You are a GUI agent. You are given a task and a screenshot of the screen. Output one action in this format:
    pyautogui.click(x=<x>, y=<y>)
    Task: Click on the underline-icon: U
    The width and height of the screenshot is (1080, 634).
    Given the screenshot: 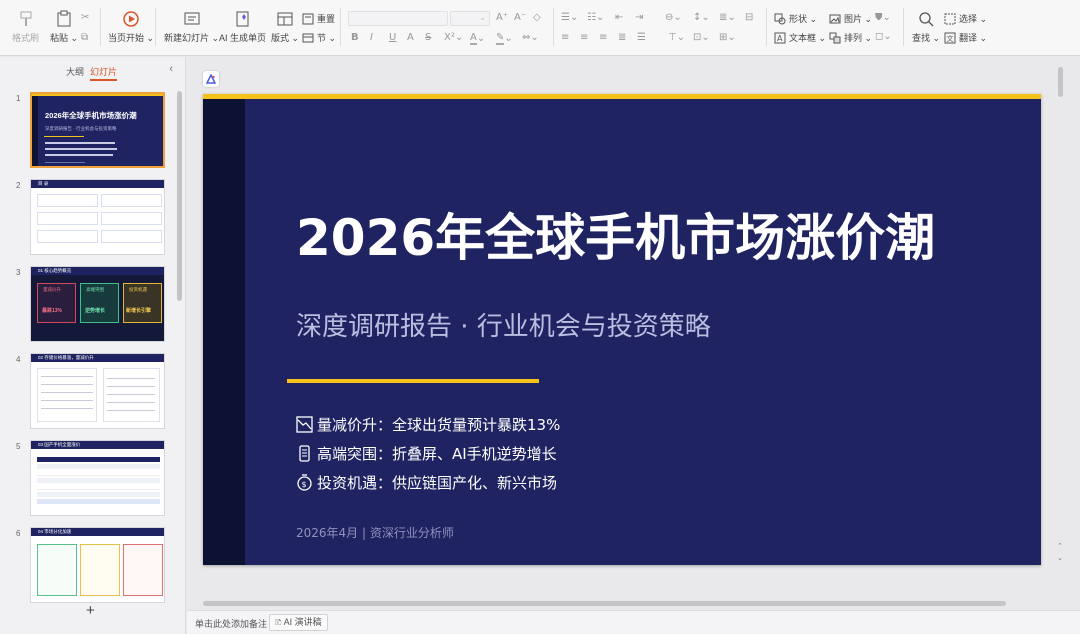 What is the action you would take?
    pyautogui.click(x=392, y=37)
    